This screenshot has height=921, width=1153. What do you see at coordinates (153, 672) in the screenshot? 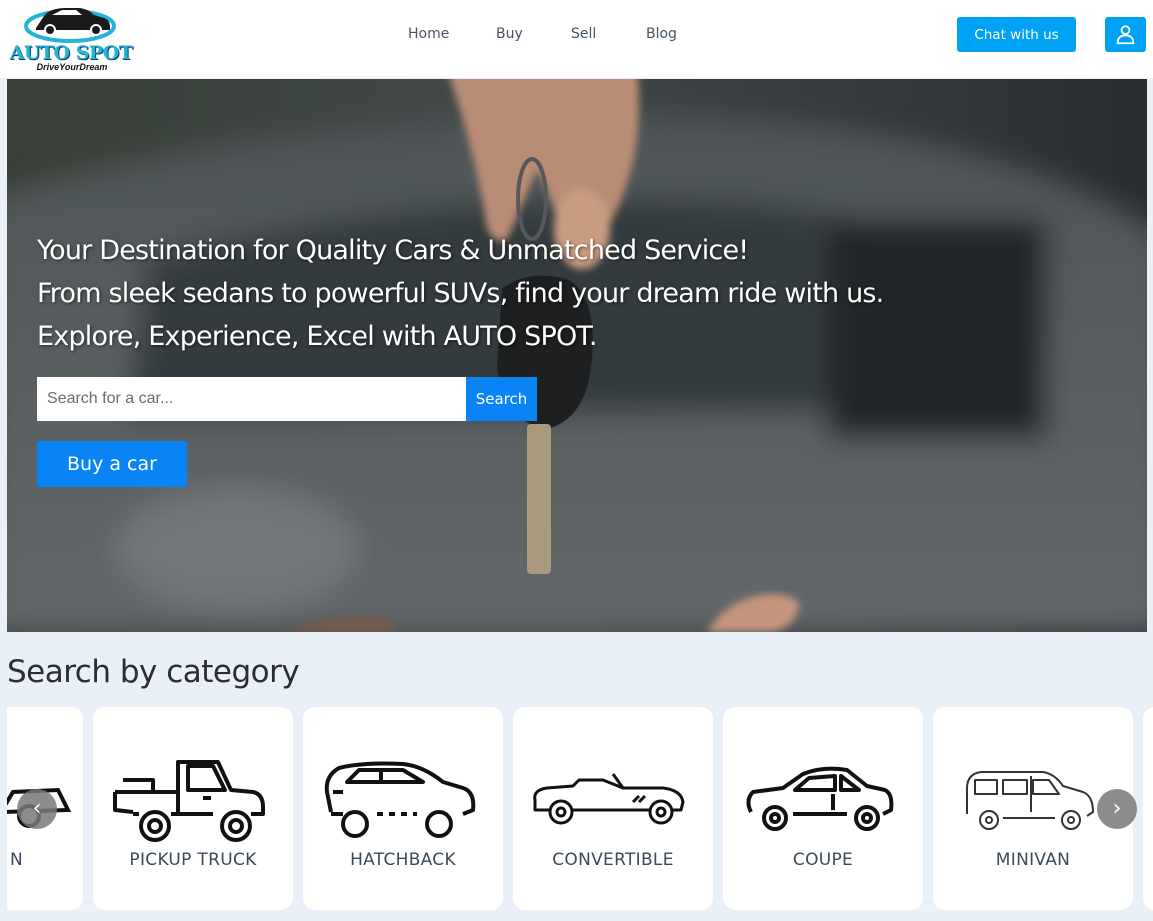
I see `category-section-title: Search by category` at bounding box center [153, 672].